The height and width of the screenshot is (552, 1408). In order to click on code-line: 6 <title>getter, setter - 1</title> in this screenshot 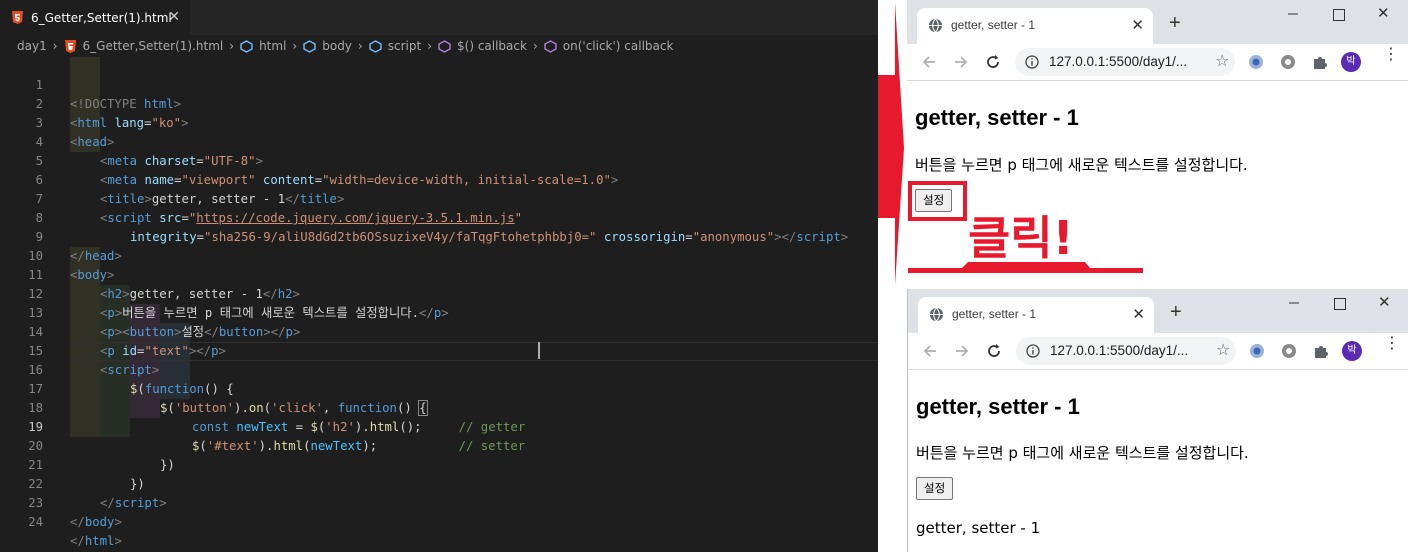, I will do `click(439, 179)`.